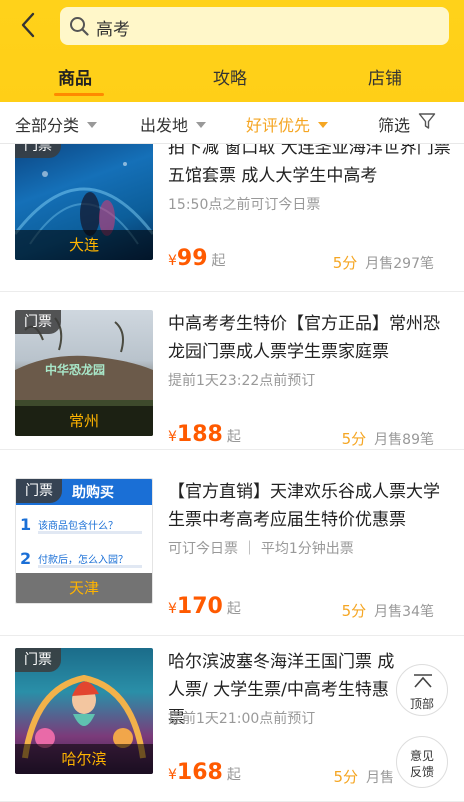 The image size is (464, 802). I want to click on product-price: ¥99 起, so click(197, 258).